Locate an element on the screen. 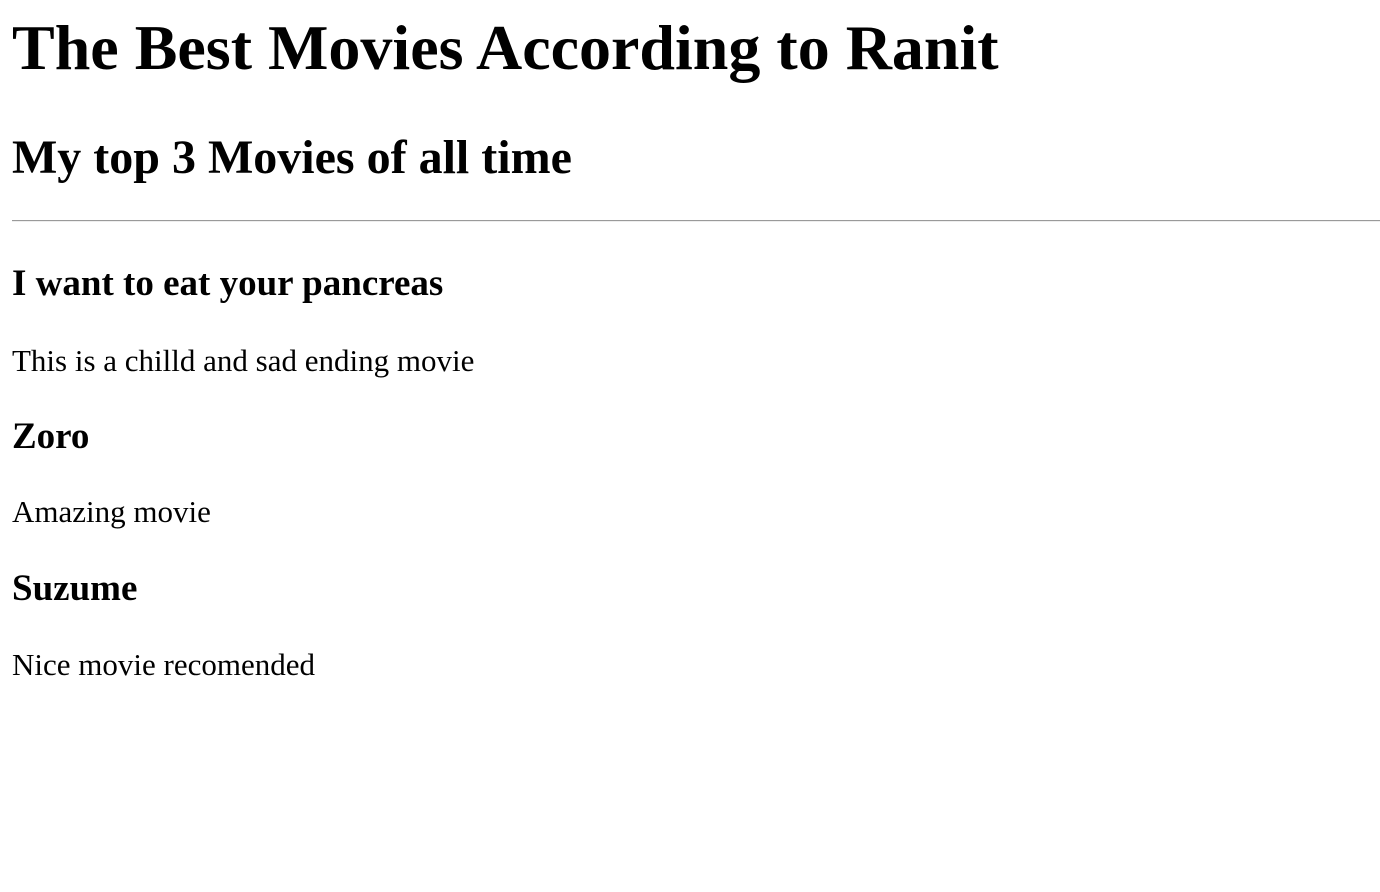 This screenshot has width=1380, height=892. movie-description: This is a chilld and sad ending movie is located at coordinates (243, 360).